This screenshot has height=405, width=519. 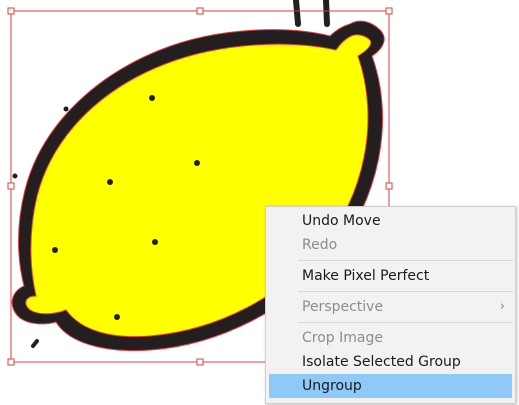 What do you see at coordinates (320, 245) in the screenshot?
I see `menu-item-label: Redo` at bounding box center [320, 245].